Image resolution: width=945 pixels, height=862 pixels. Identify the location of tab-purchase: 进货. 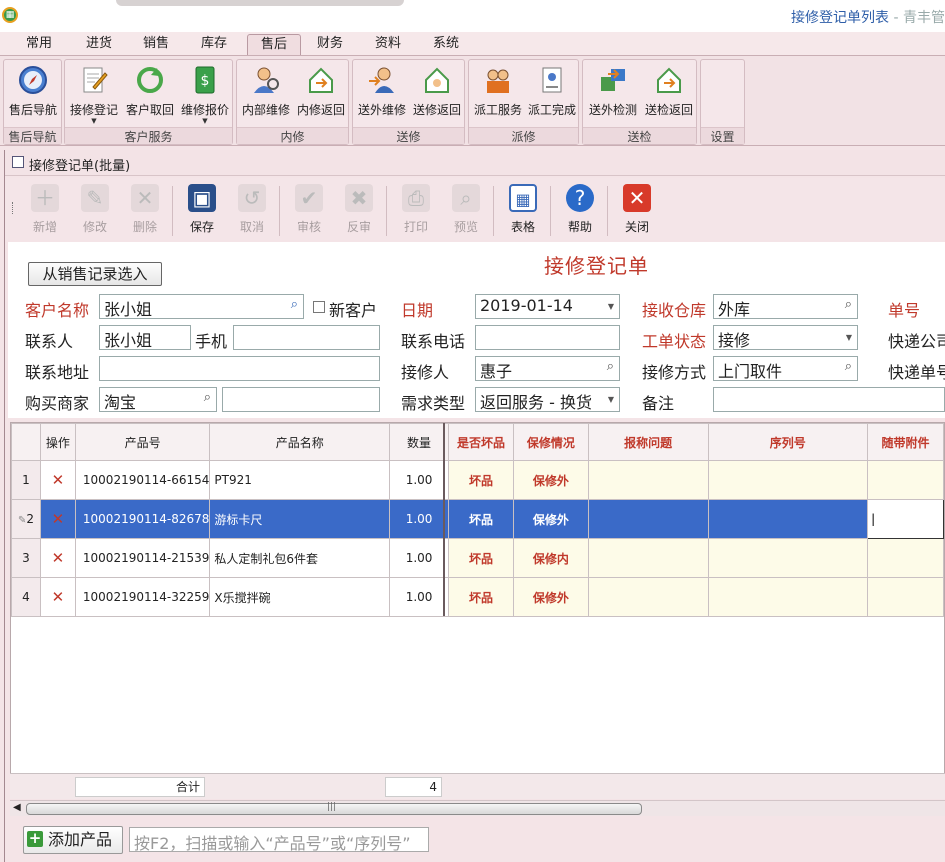
(99, 45).